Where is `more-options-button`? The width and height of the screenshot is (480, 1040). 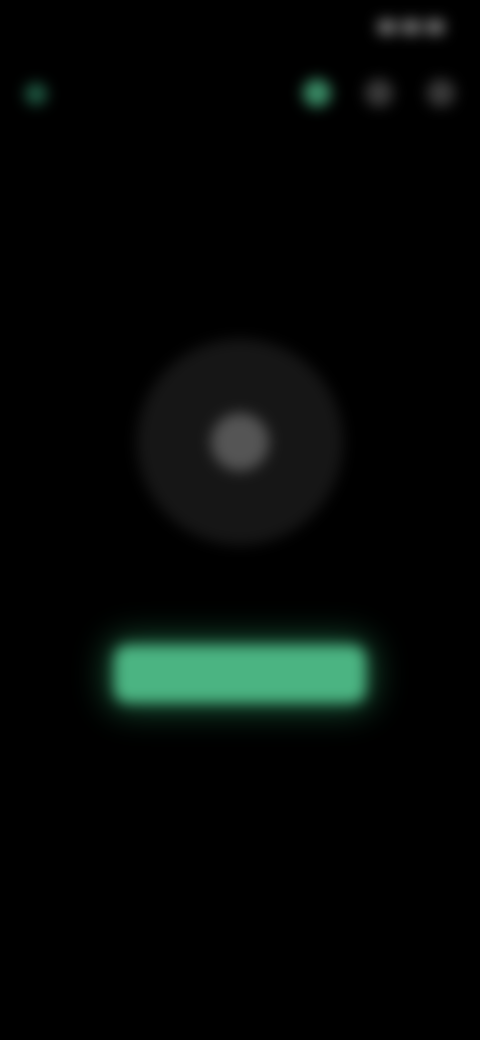 more-options-button is located at coordinates (441, 93).